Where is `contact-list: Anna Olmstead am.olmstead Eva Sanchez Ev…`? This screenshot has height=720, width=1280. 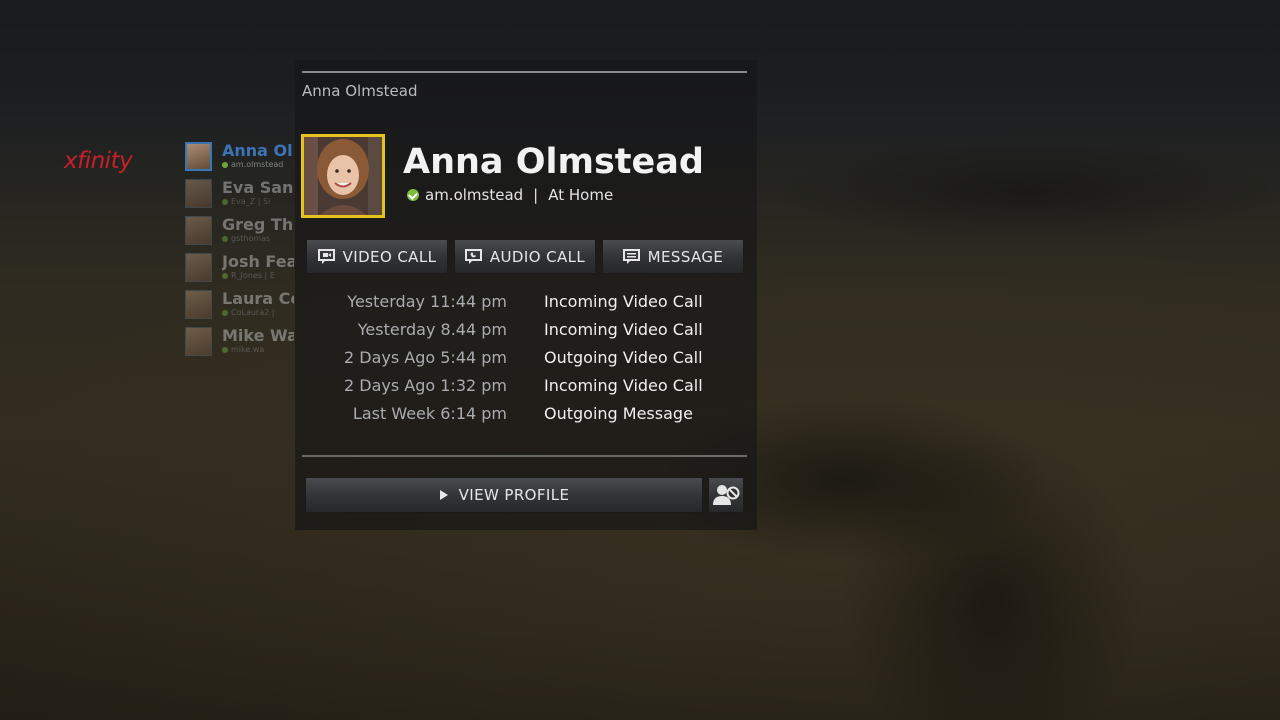 contact-list: Anna Olmstead am.olmstead Eva Sanchez Ev… is located at coordinates (240, 253).